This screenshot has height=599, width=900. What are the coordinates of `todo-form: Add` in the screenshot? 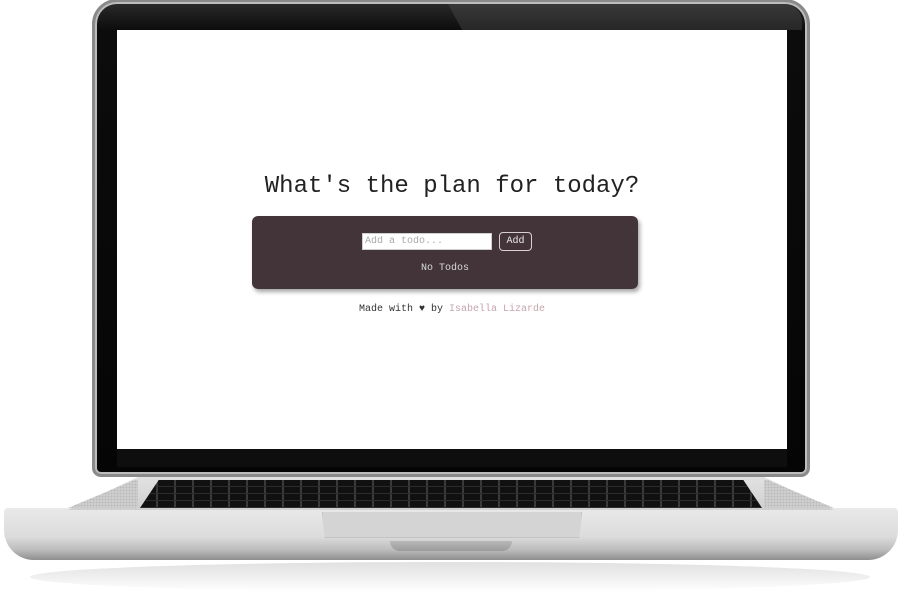 It's located at (447, 242).